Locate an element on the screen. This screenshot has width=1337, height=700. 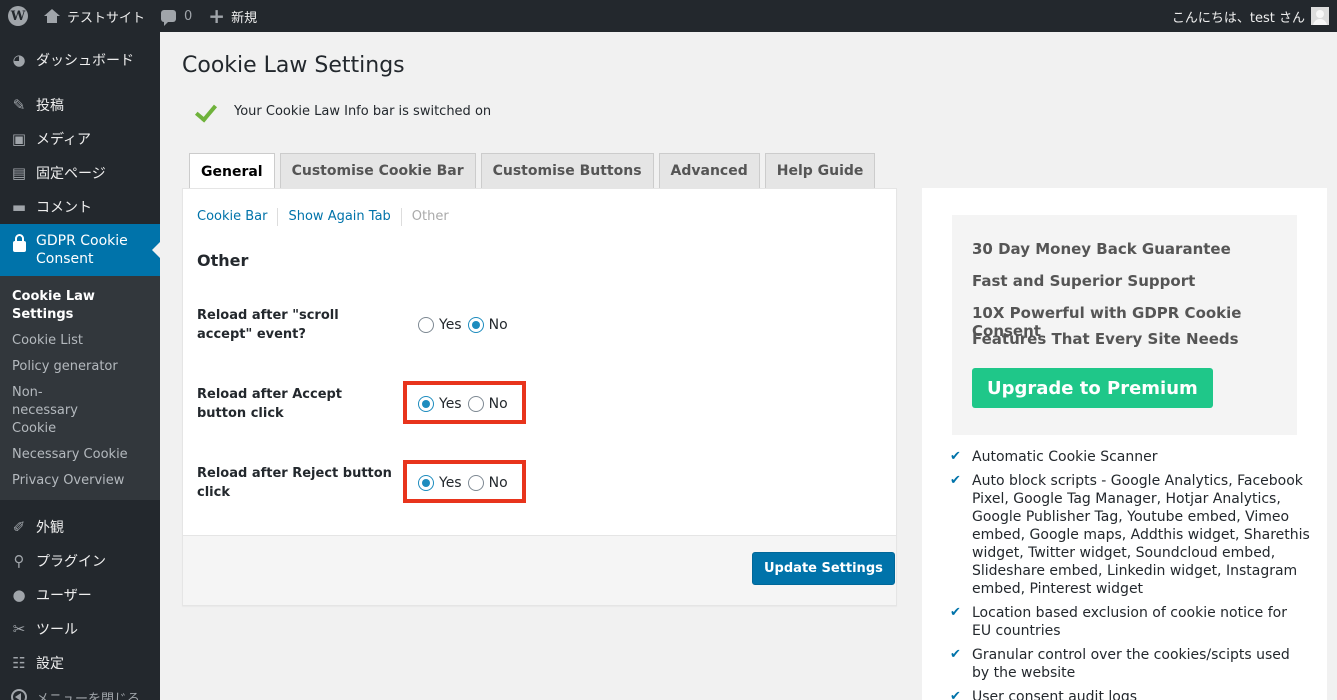
panel-footer: Update Settings is located at coordinates (539, 570).